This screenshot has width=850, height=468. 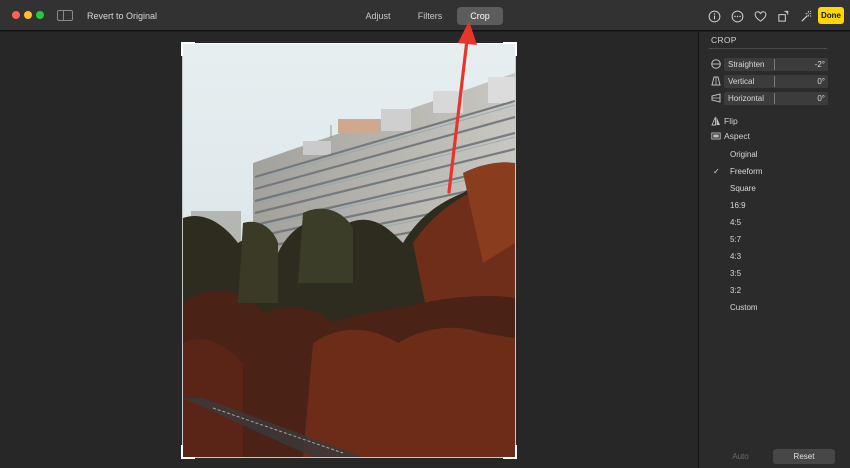 What do you see at coordinates (737, 16) in the screenshot?
I see `more-icon` at bounding box center [737, 16].